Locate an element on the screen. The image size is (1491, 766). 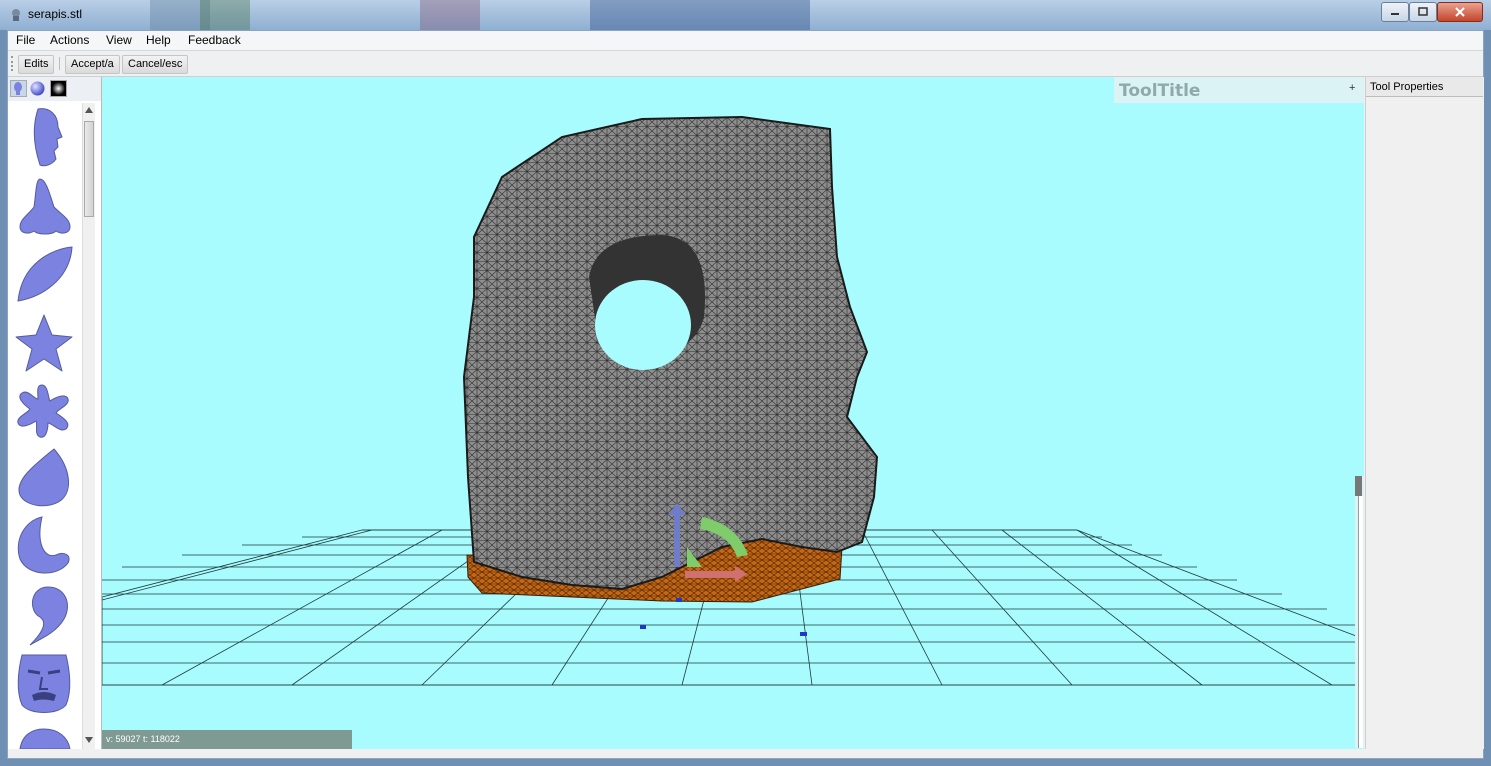
toolbar-separator is located at coordinates (59, 63).